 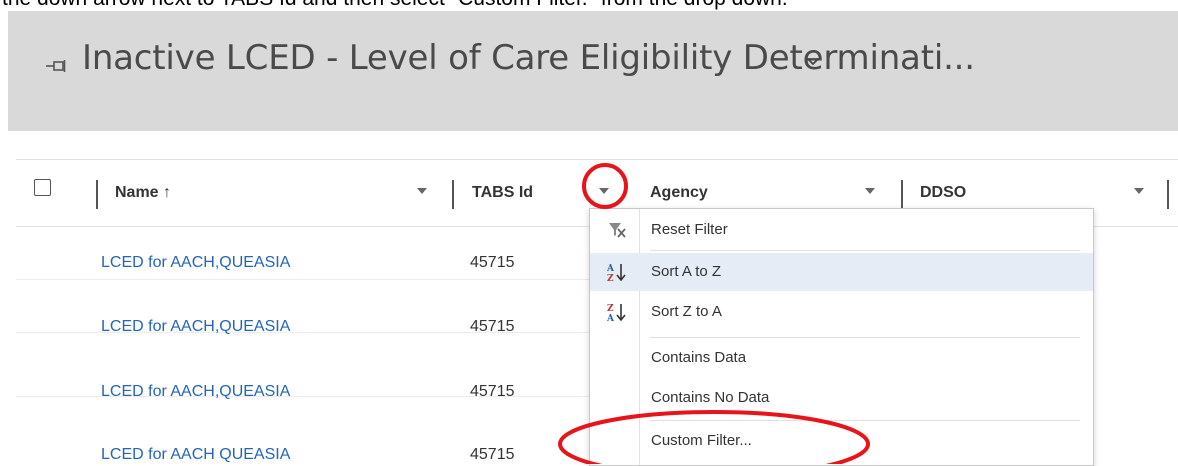 I want to click on column-header-ddso: DDSO, so click(x=943, y=193).